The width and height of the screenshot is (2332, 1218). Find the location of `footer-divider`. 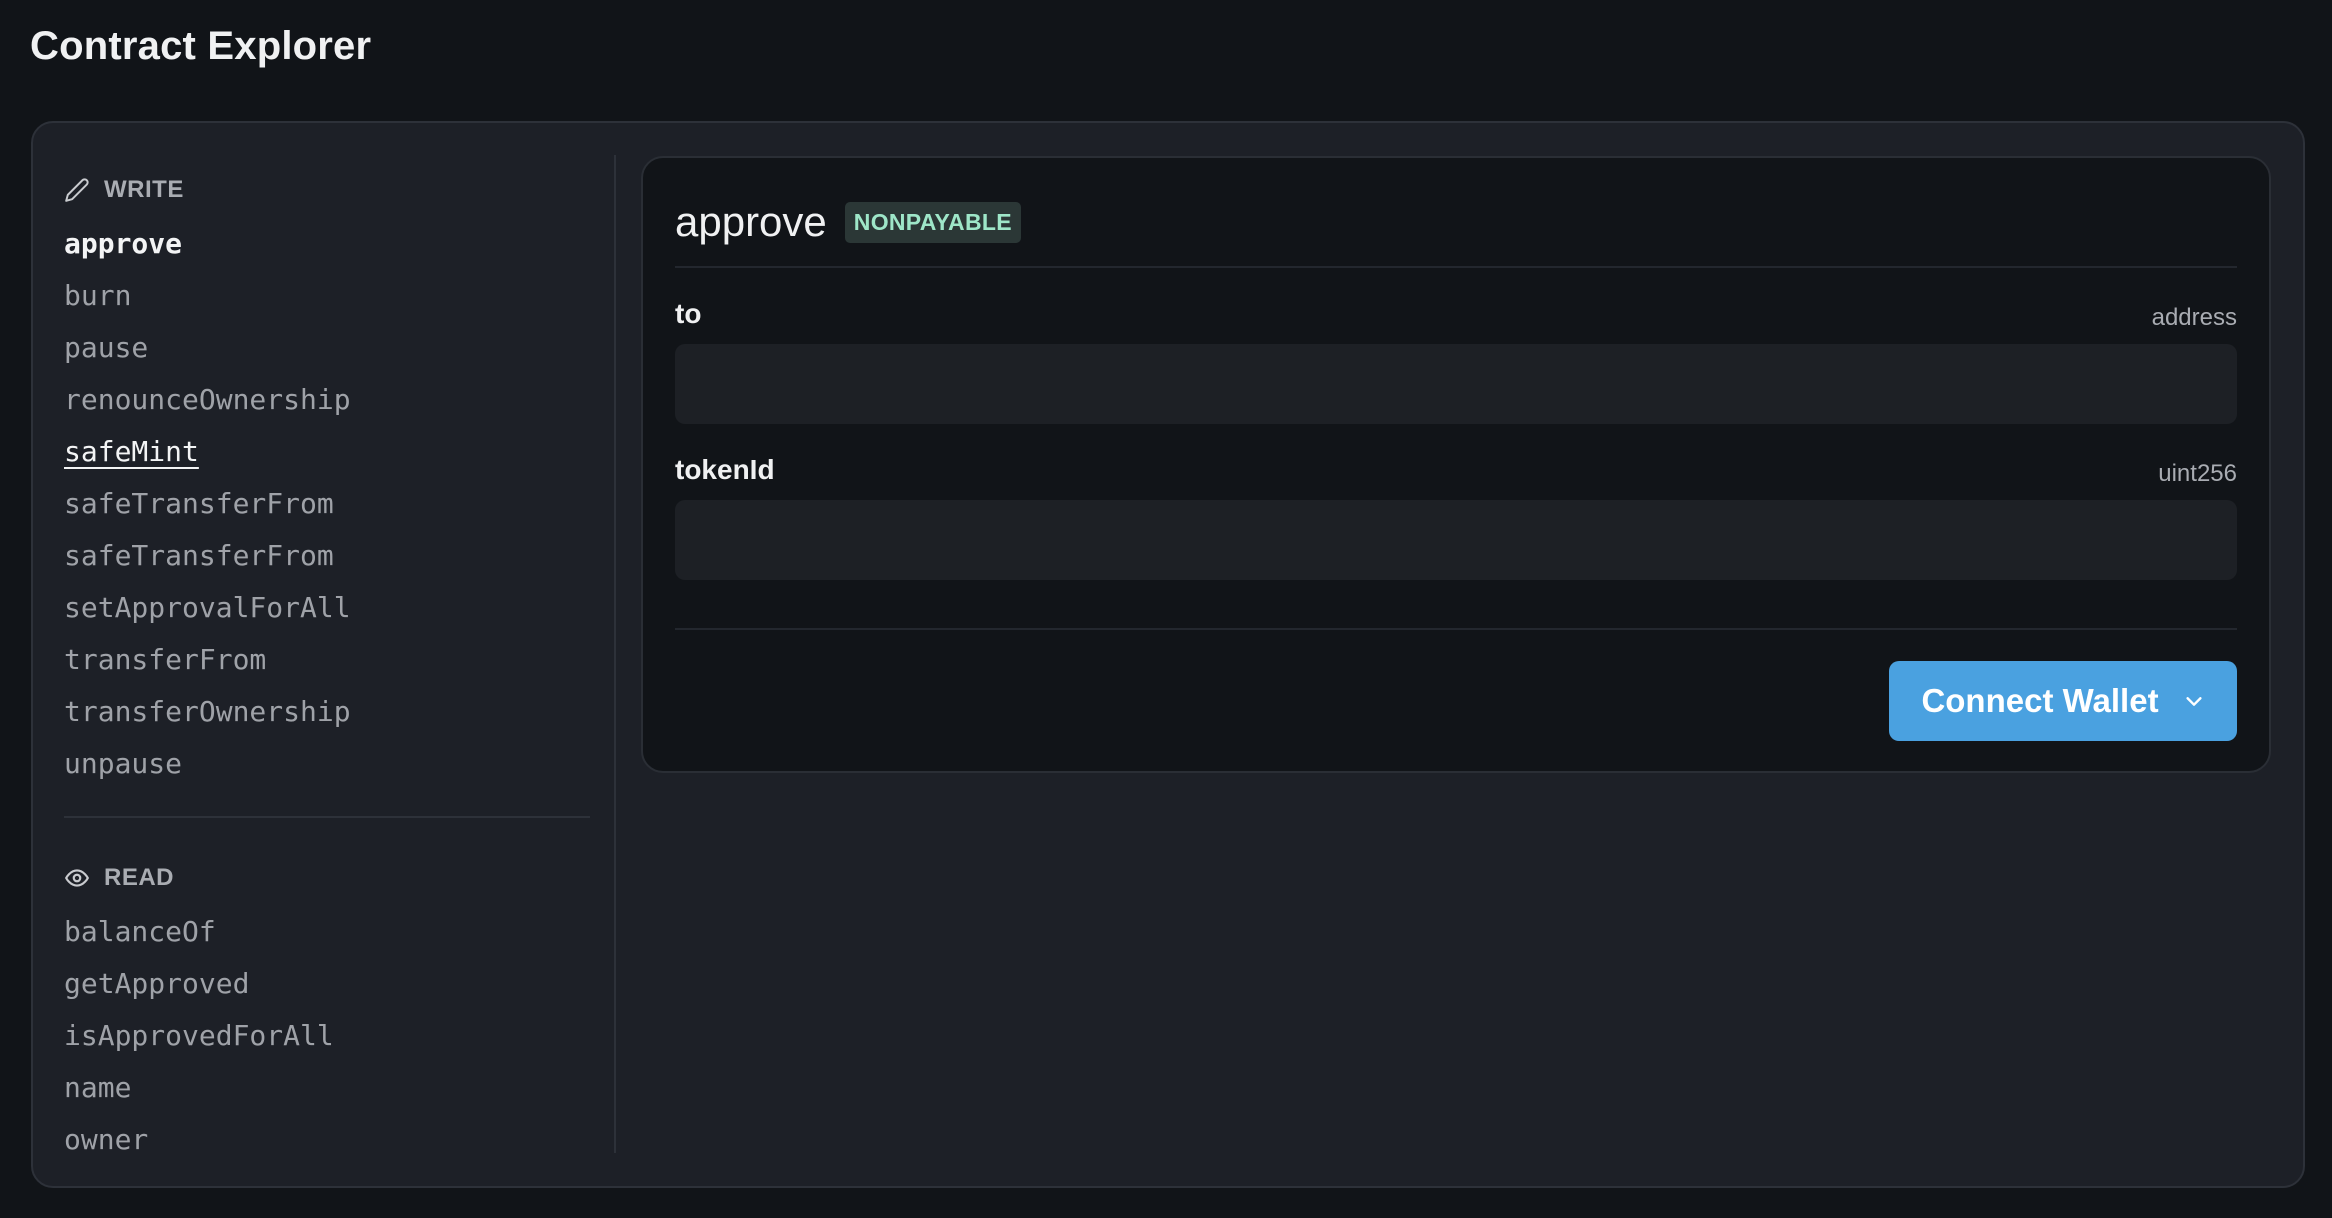

footer-divider is located at coordinates (1456, 629).